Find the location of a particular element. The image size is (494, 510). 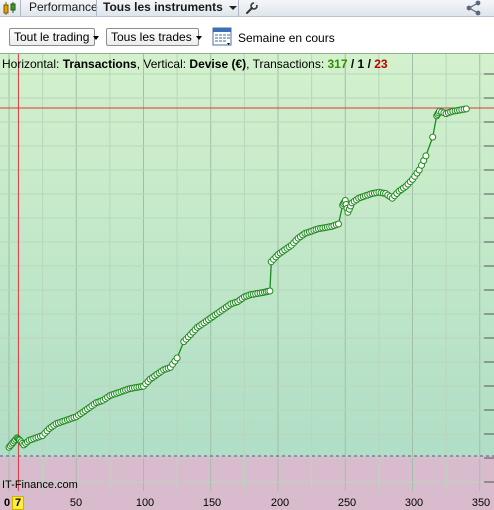

settings-tab is located at coordinates (250, 8).